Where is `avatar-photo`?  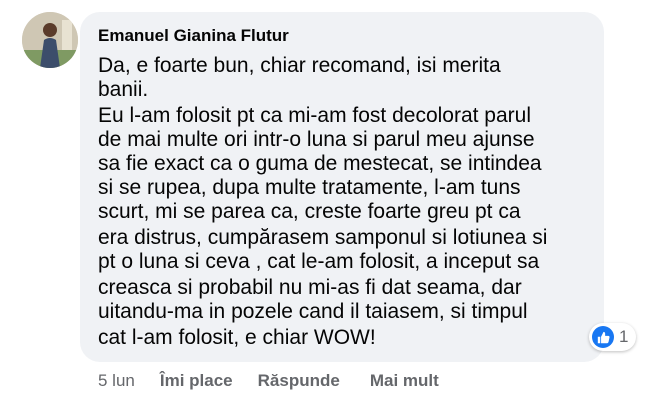
avatar-photo is located at coordinates (50, 40).